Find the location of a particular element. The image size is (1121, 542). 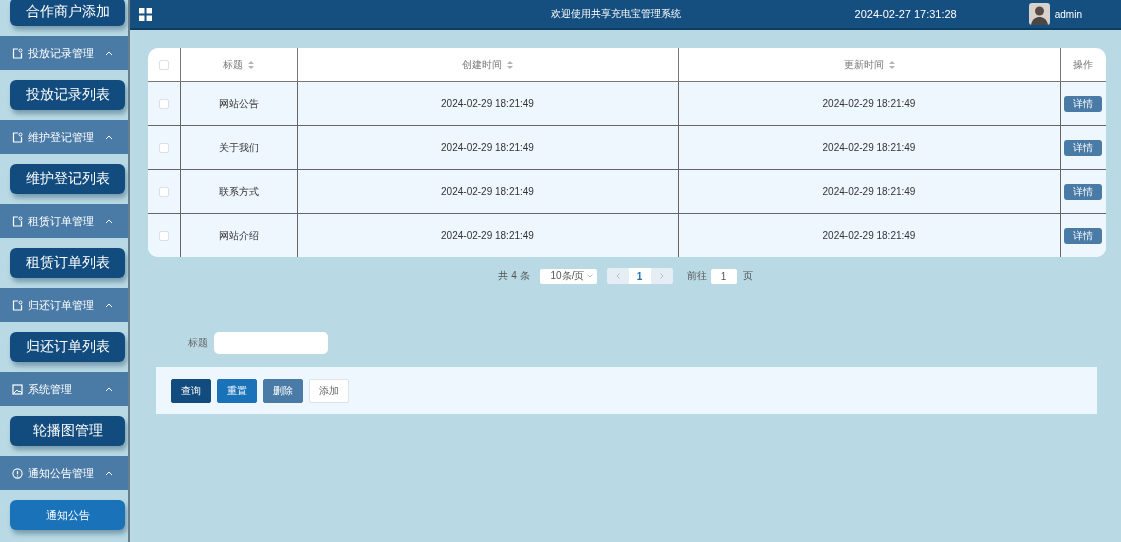

goto-page-field: 1 is located at coordinates (723, 276).